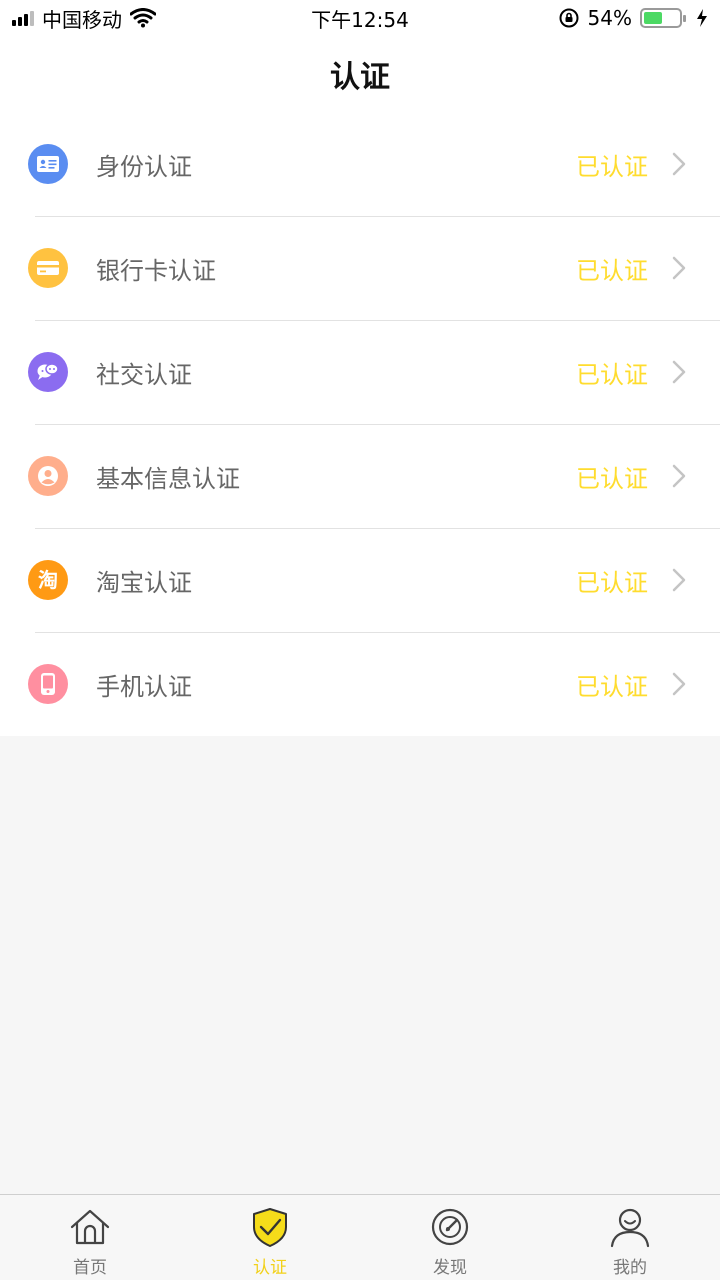 The height and width of the screenshot is (1280, 720). Describe the element at coordinates (360, 372) in the screenshot. I see `list-item-social: 社交认证 已认证` at that location.